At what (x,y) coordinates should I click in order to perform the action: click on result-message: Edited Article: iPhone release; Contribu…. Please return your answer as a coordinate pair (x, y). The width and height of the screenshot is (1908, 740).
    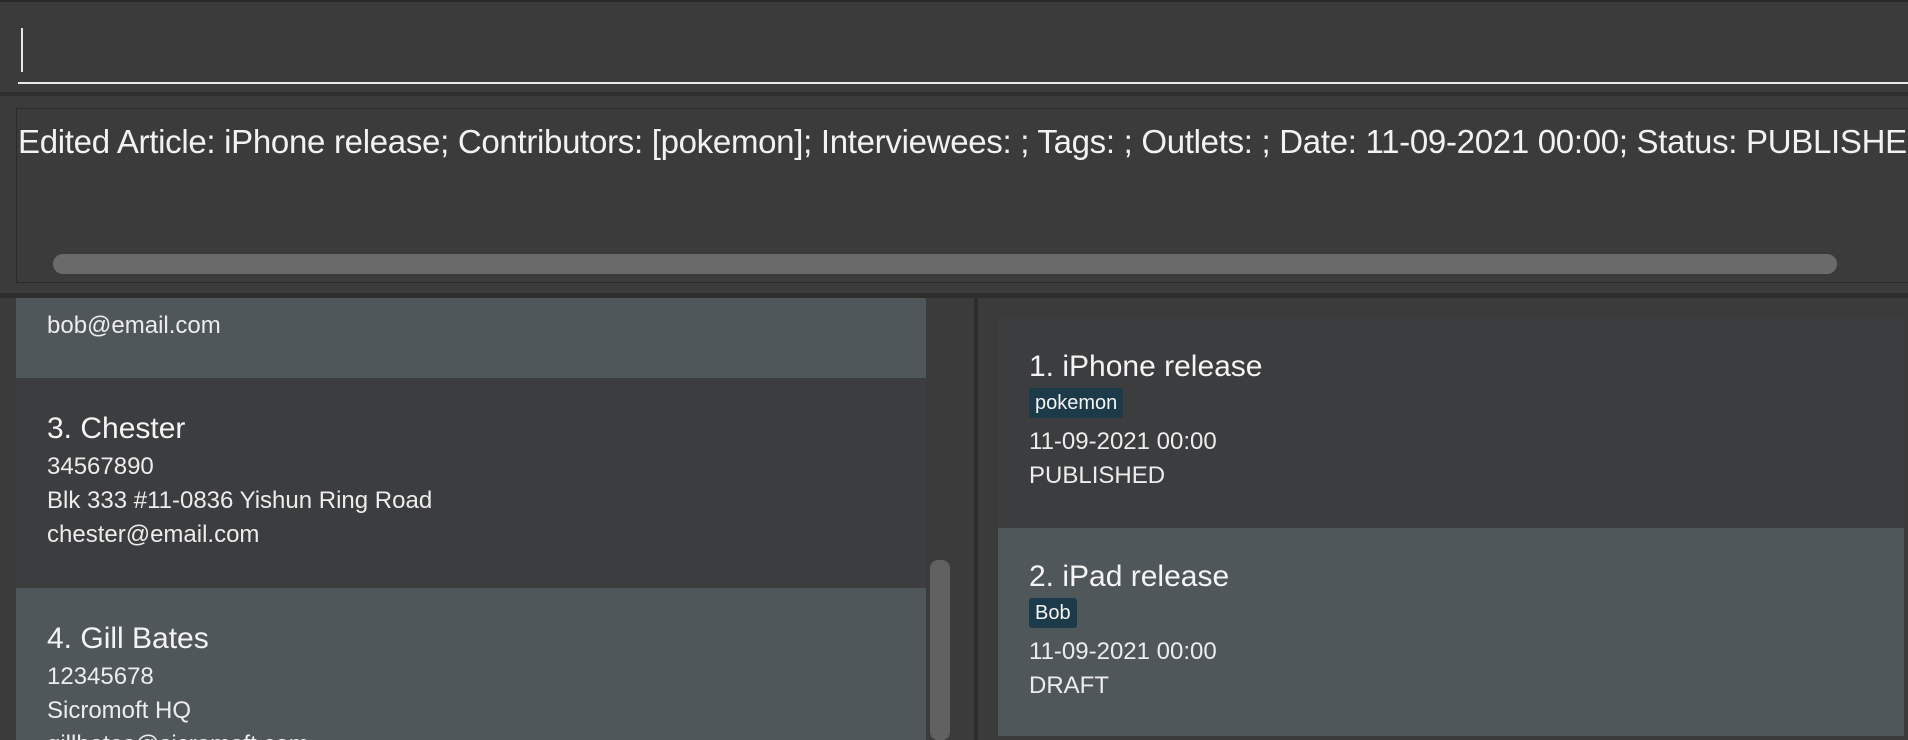
    Looking at the image, I should click on (963, 141).